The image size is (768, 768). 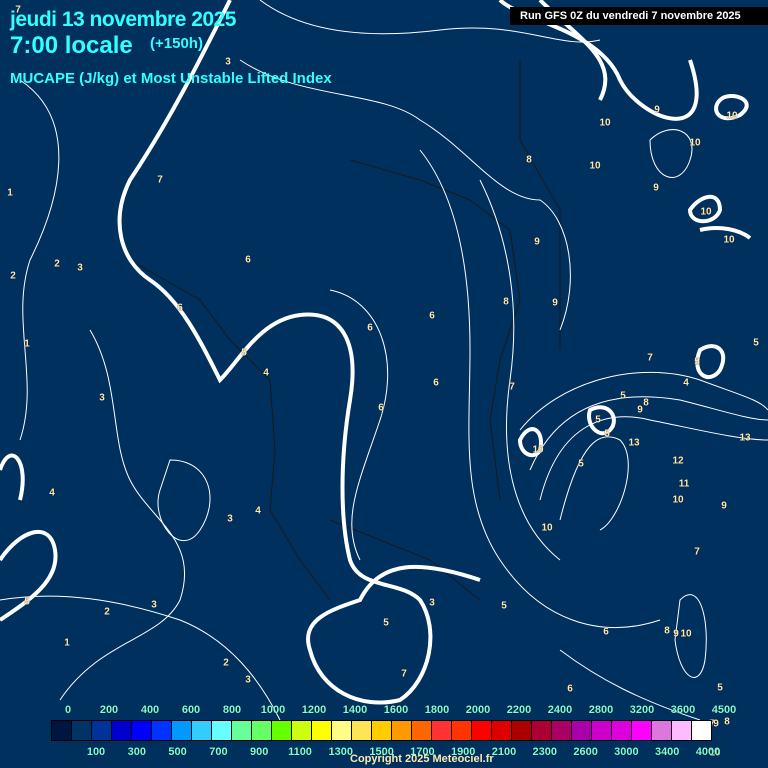 I want to click on legend-top-label: 0, so click(x=68, y=710).